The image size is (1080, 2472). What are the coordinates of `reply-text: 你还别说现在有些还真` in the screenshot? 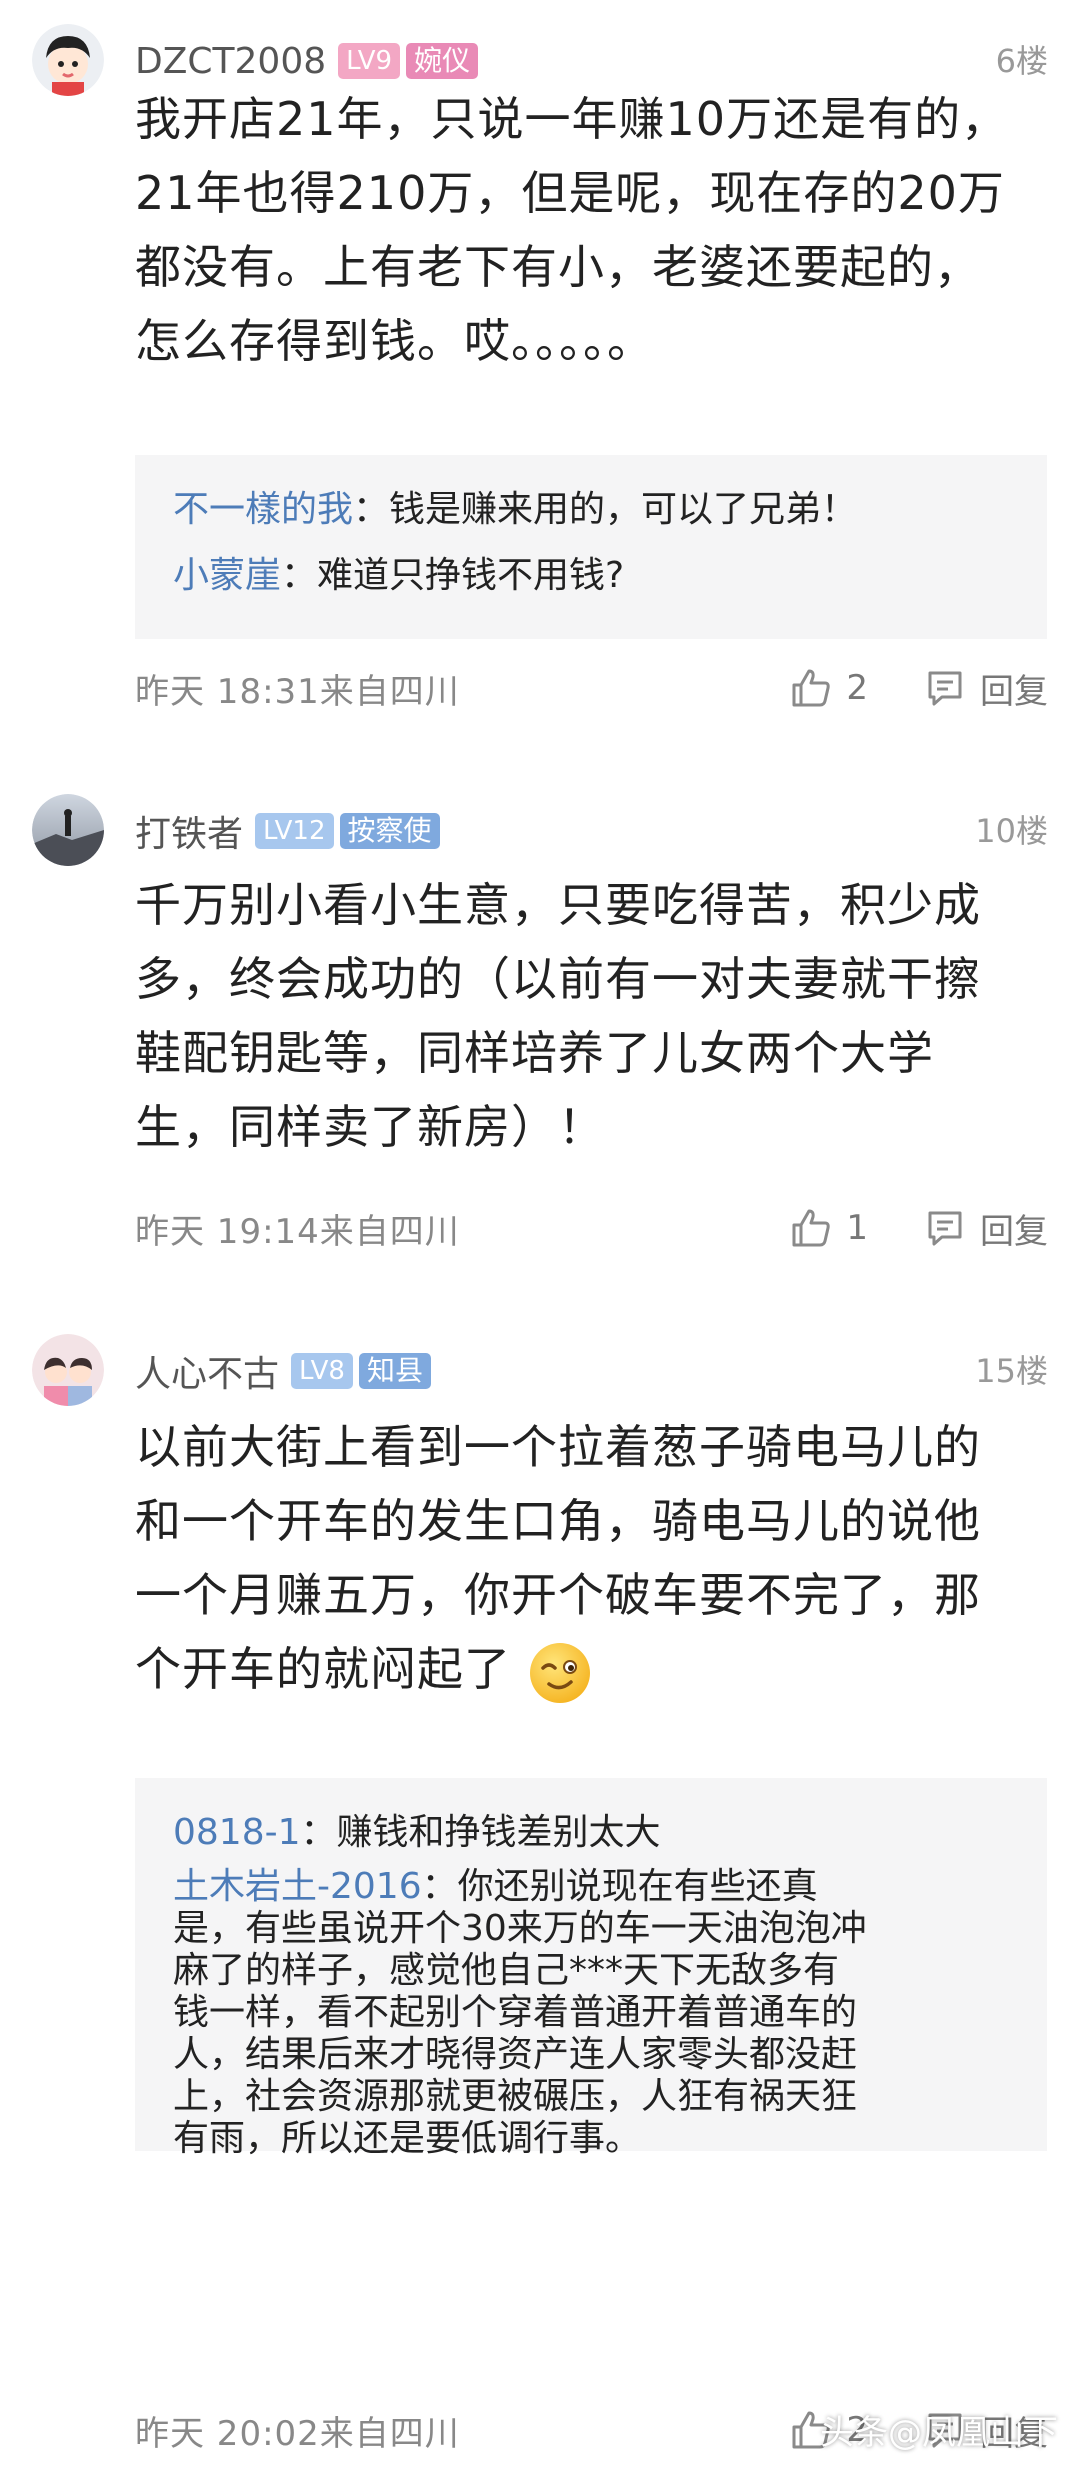 It's located at (637, 1886).